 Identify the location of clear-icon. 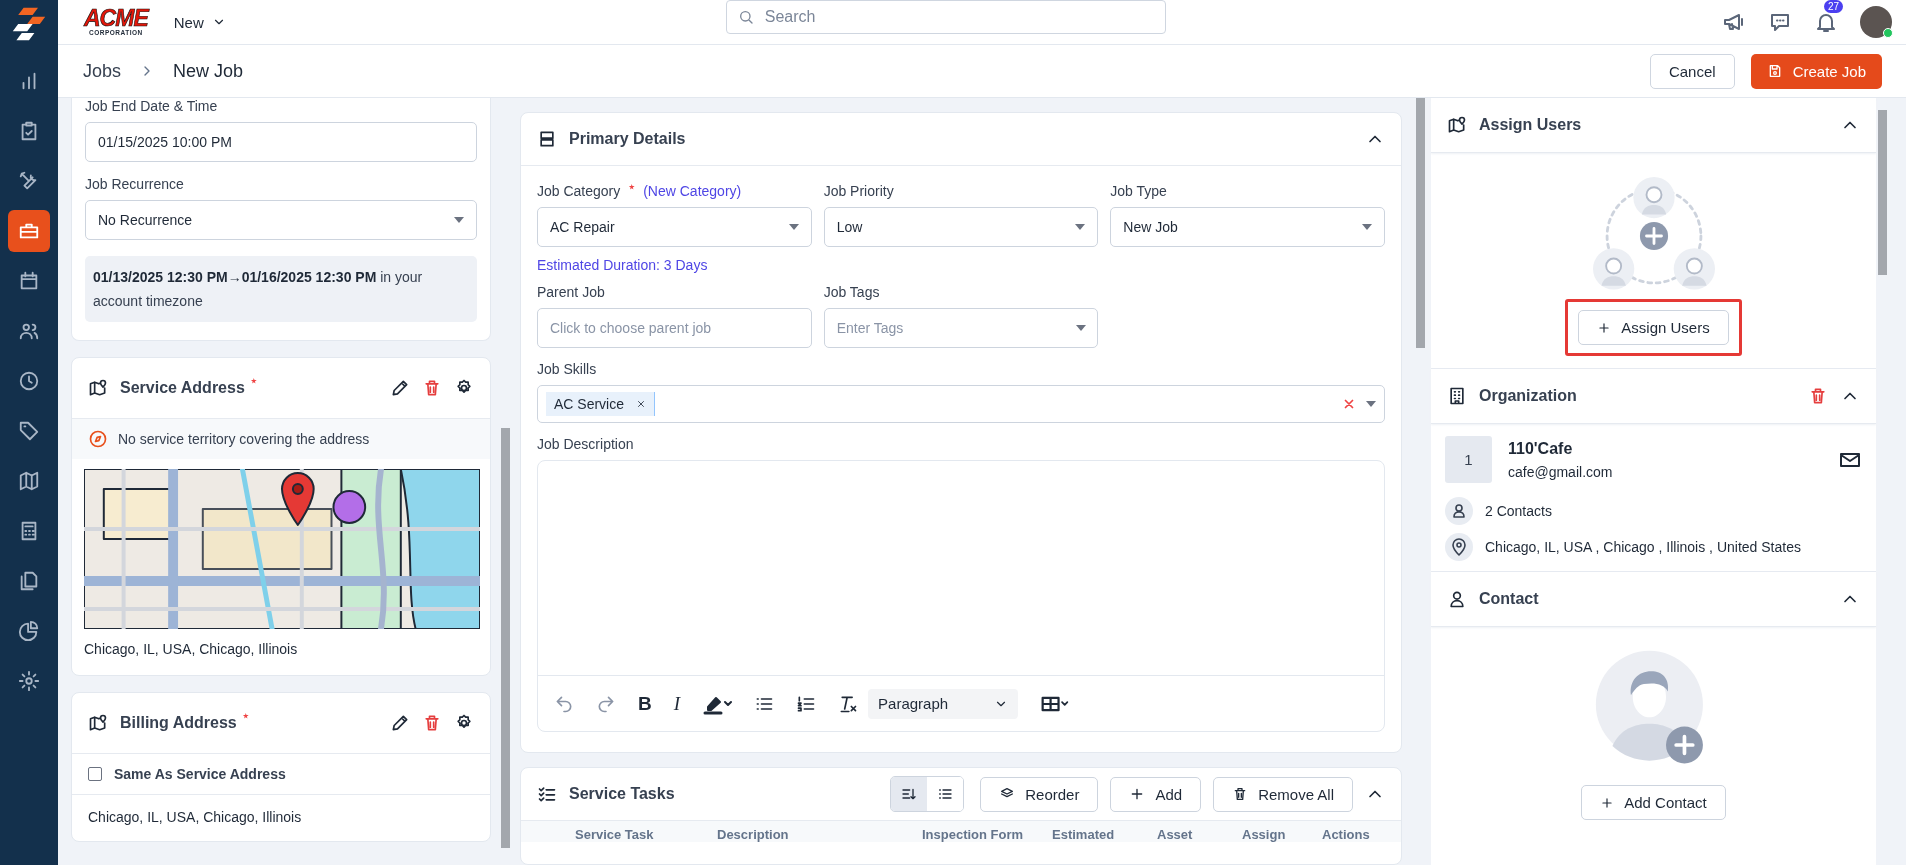
(1349, 404).